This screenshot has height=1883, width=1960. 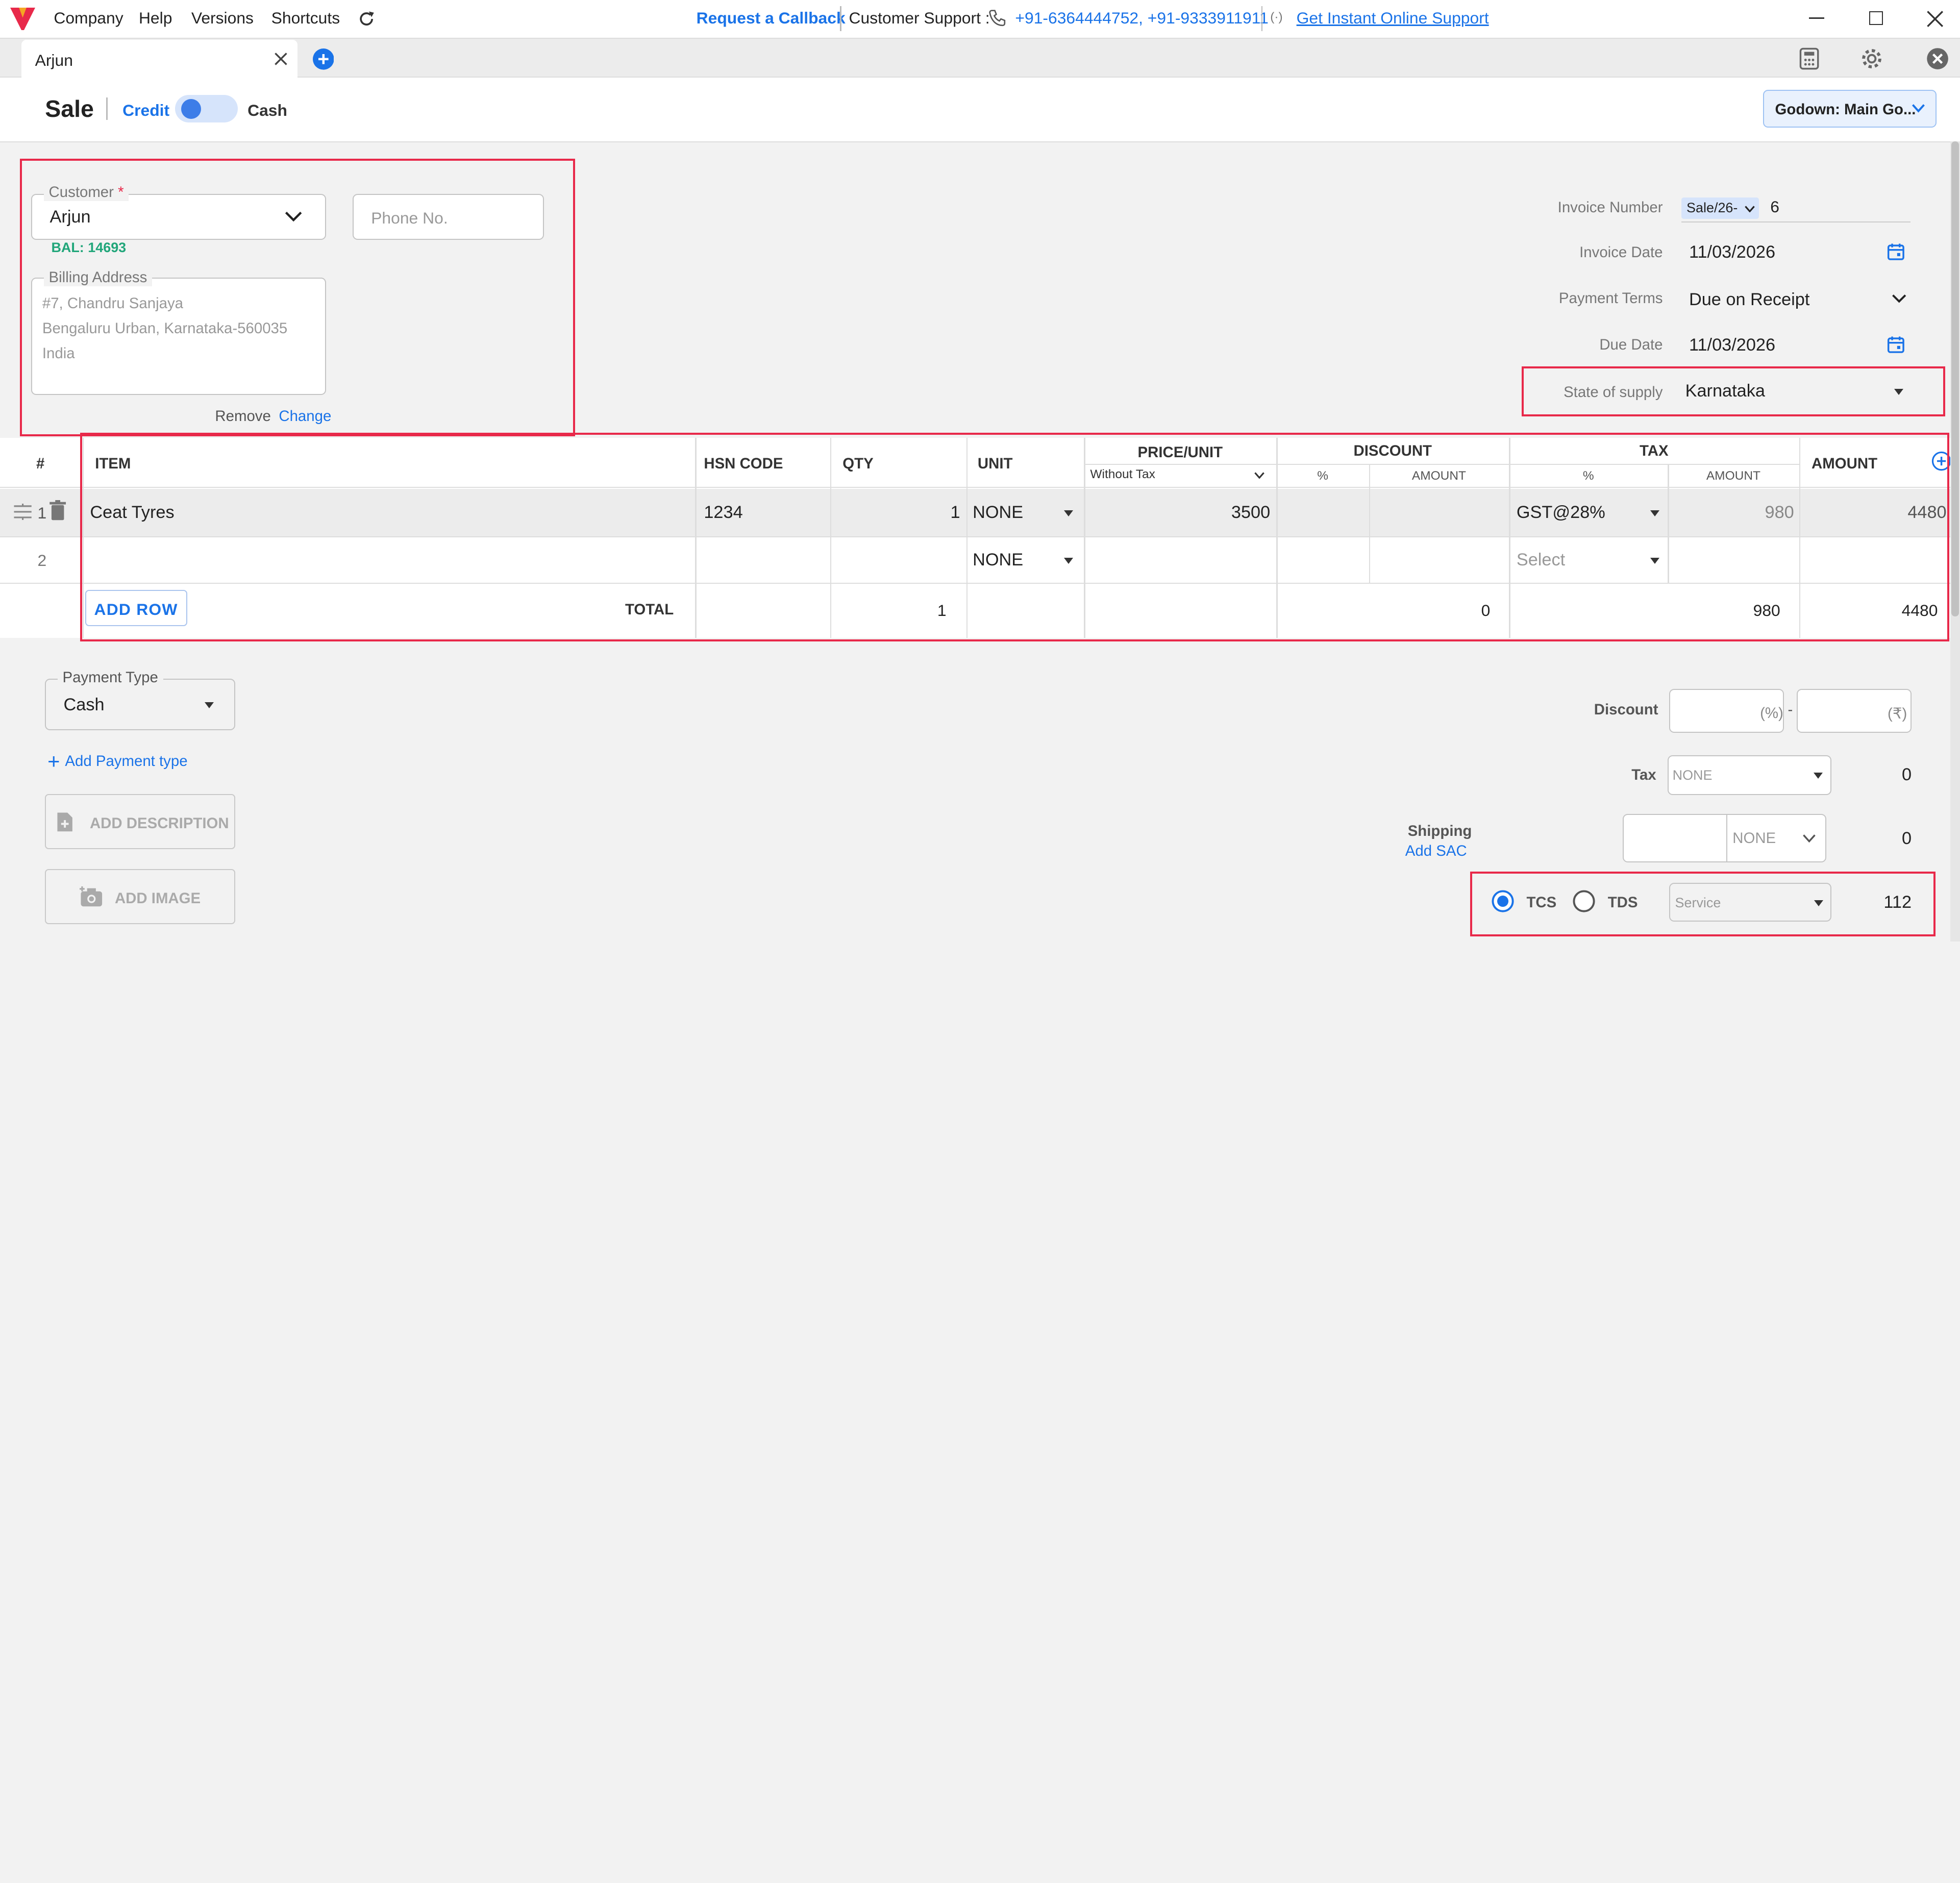 What do you see at coordinates (1751, 902) in the screenshot?
I see `tcs-type-select: Service` at bounding box center [1751, 902].